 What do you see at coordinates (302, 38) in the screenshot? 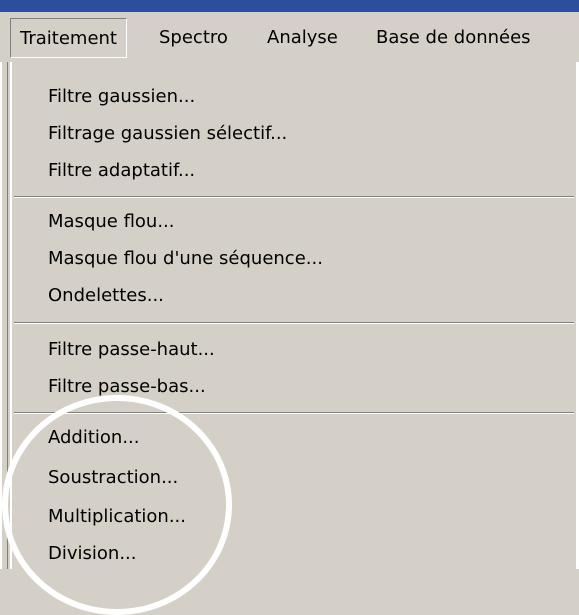
I see `menu-analyse: Analyse` at bounding box center [302, 38].